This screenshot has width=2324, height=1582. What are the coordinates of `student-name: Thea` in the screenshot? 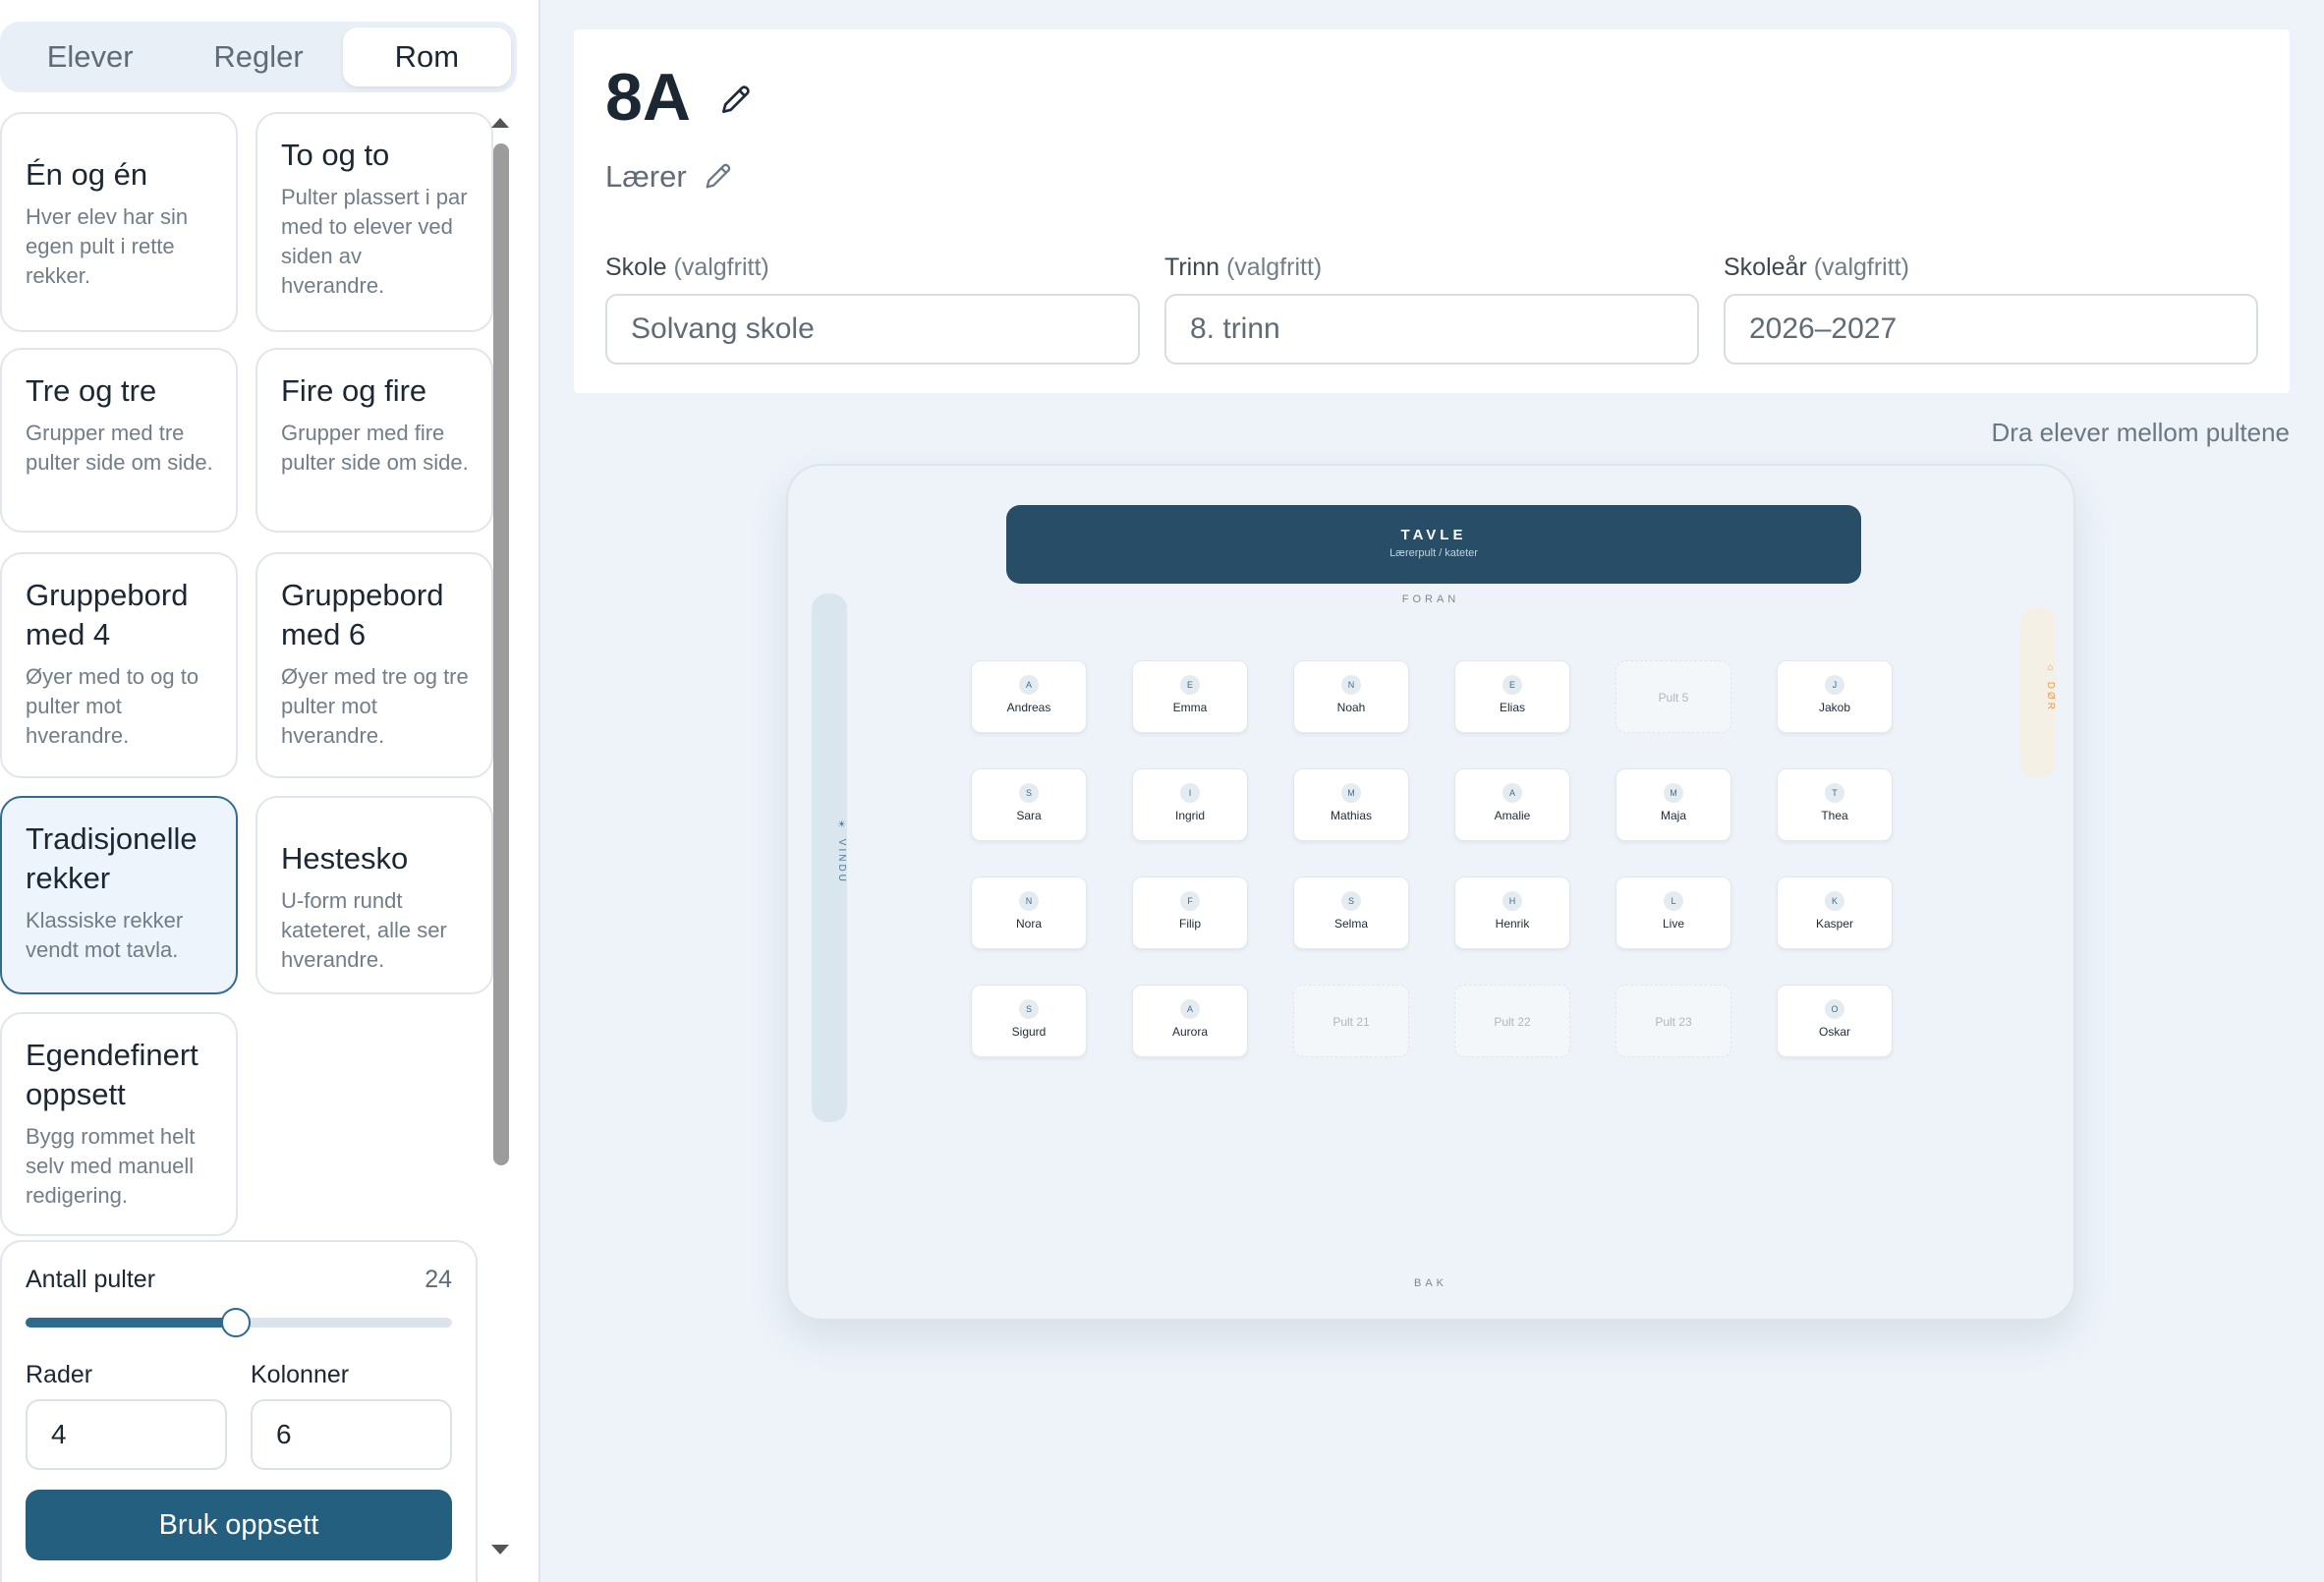 It's located at (1835, 815).